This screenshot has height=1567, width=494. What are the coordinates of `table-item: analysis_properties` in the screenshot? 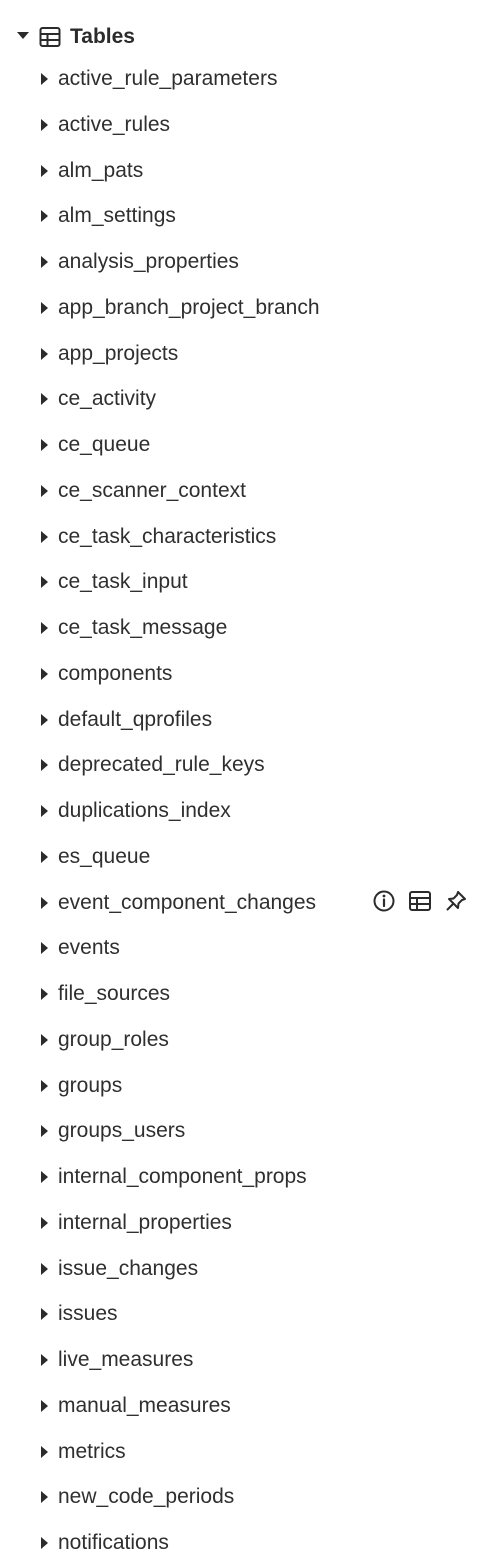 It's located at (247, 263).